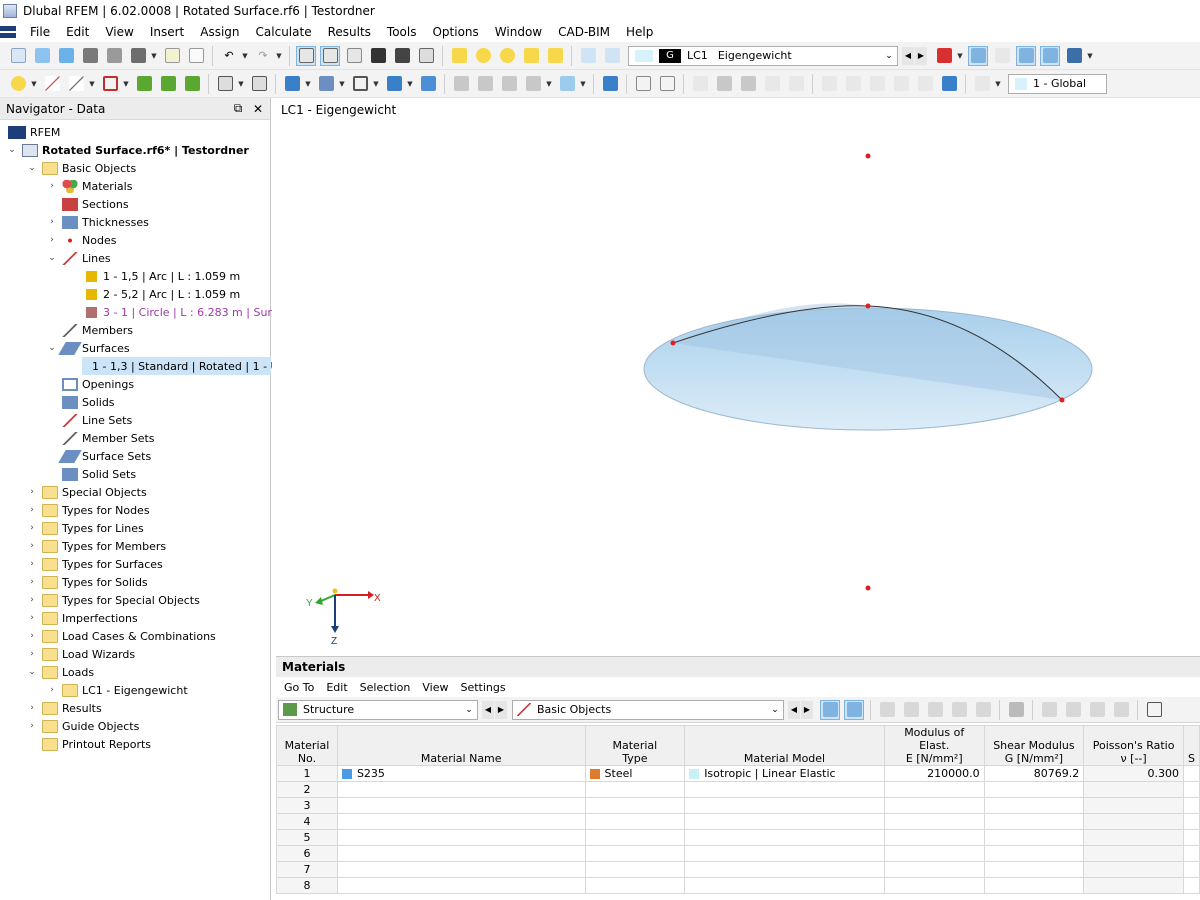 This screenshot has height=900, width=1200. I want to click on guide-line-5-icon, so click(925, 84).